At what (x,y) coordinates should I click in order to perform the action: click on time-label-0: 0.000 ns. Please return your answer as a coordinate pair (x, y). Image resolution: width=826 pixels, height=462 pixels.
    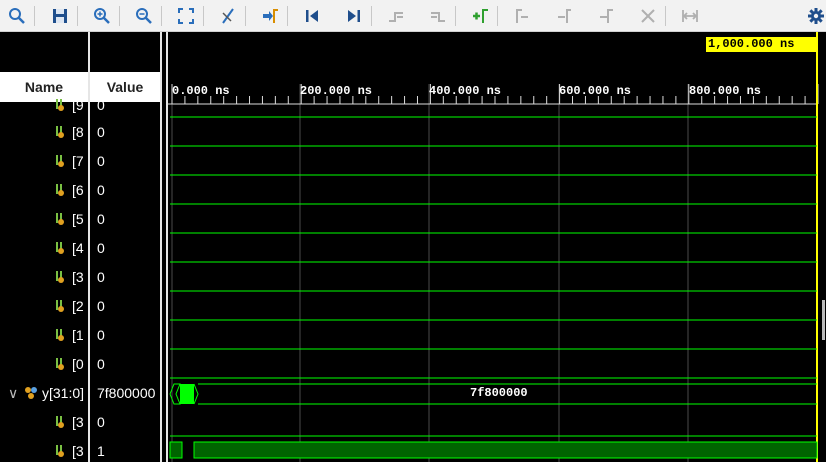
    Looking at the image, I should click on (201, 91).